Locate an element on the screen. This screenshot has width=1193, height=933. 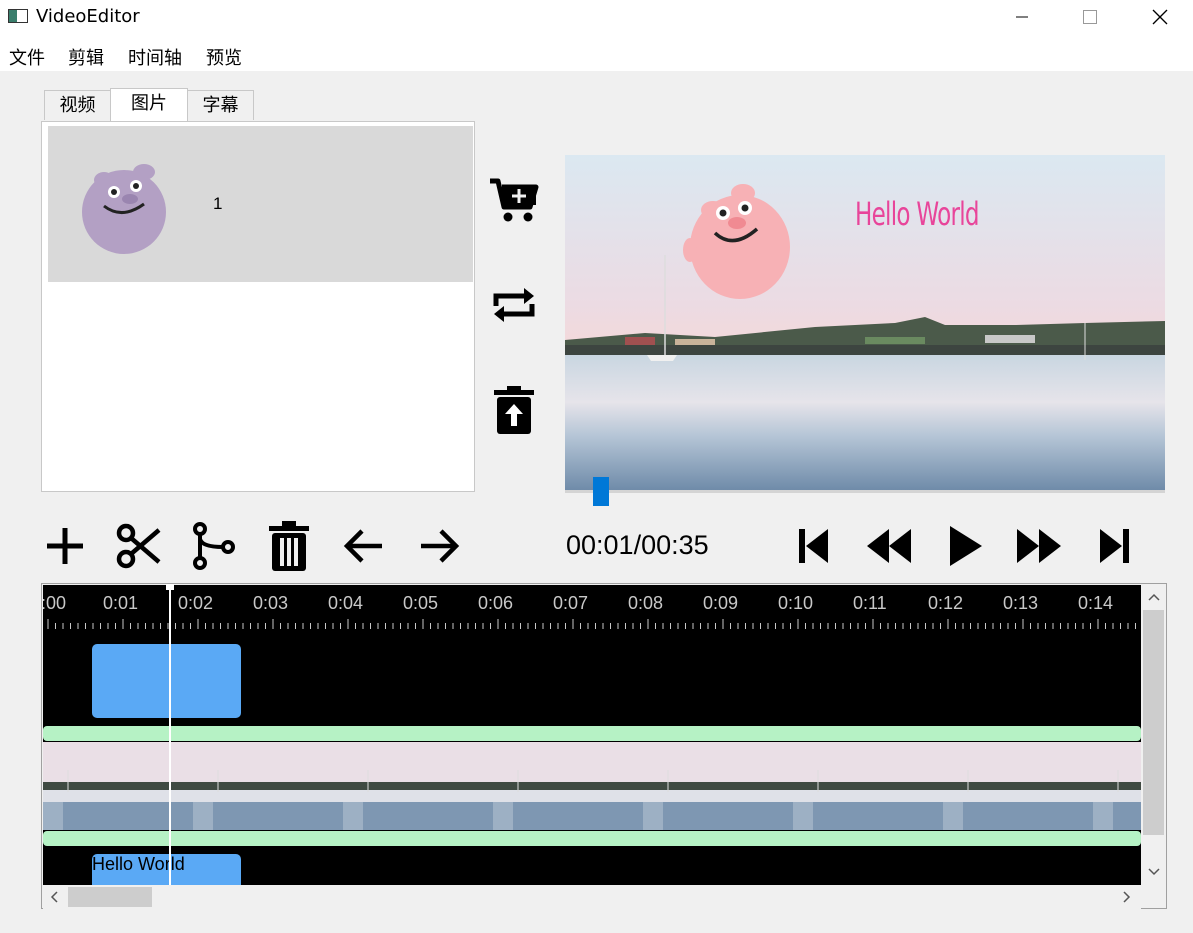
preview-overlay-text: Hello World is located at coordinates (917, 214).